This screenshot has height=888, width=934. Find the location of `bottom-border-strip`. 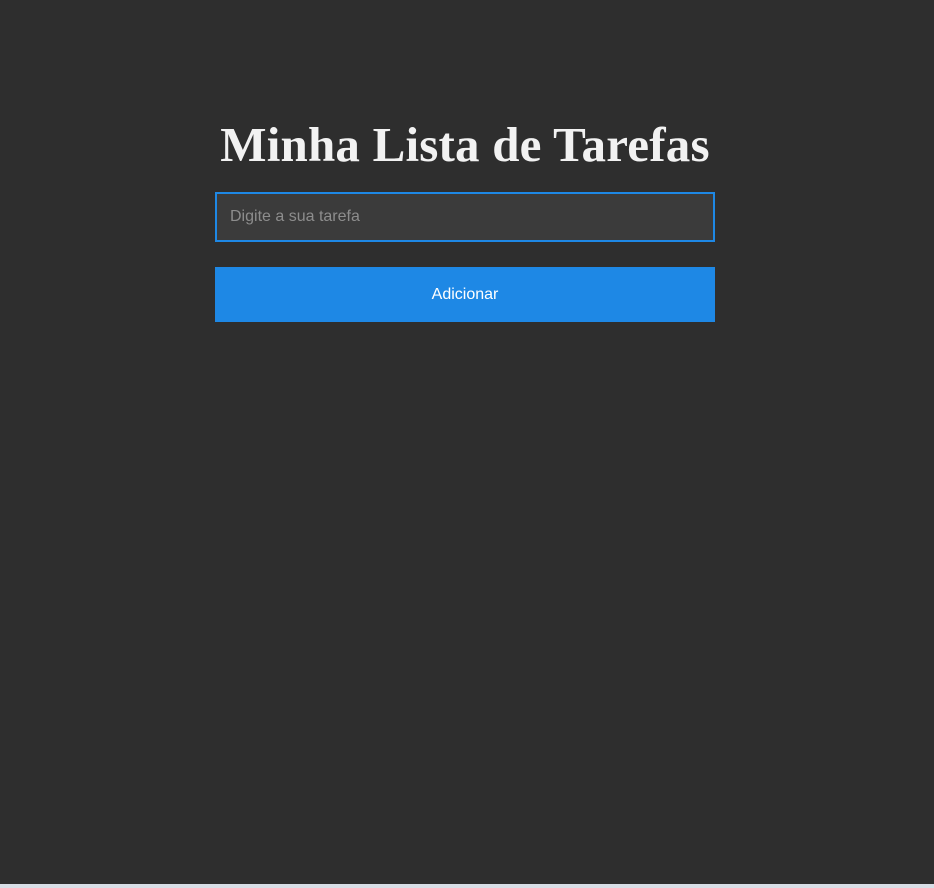

bottom-border-strip is located at coordinates (467, 886).